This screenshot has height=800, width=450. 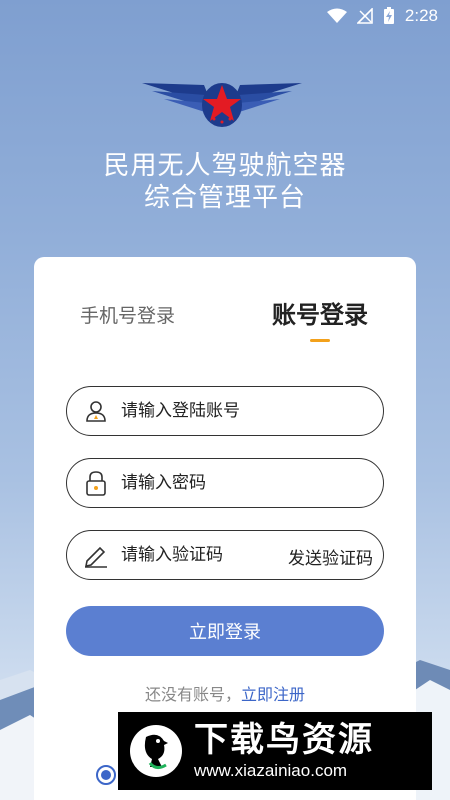 What do you see at coordinates (127, 314) in the screenshot?
I see `tab-phone-login: 手机号登录` at bounding box center [127, 314].